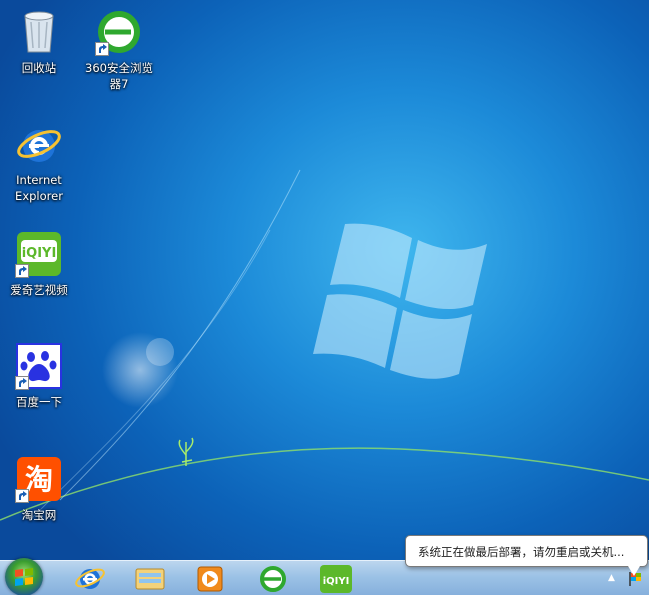 The width and height of the screenshot is (649, 595). I want to click on desktop-icon-label: 回收站, so click(39, 68).